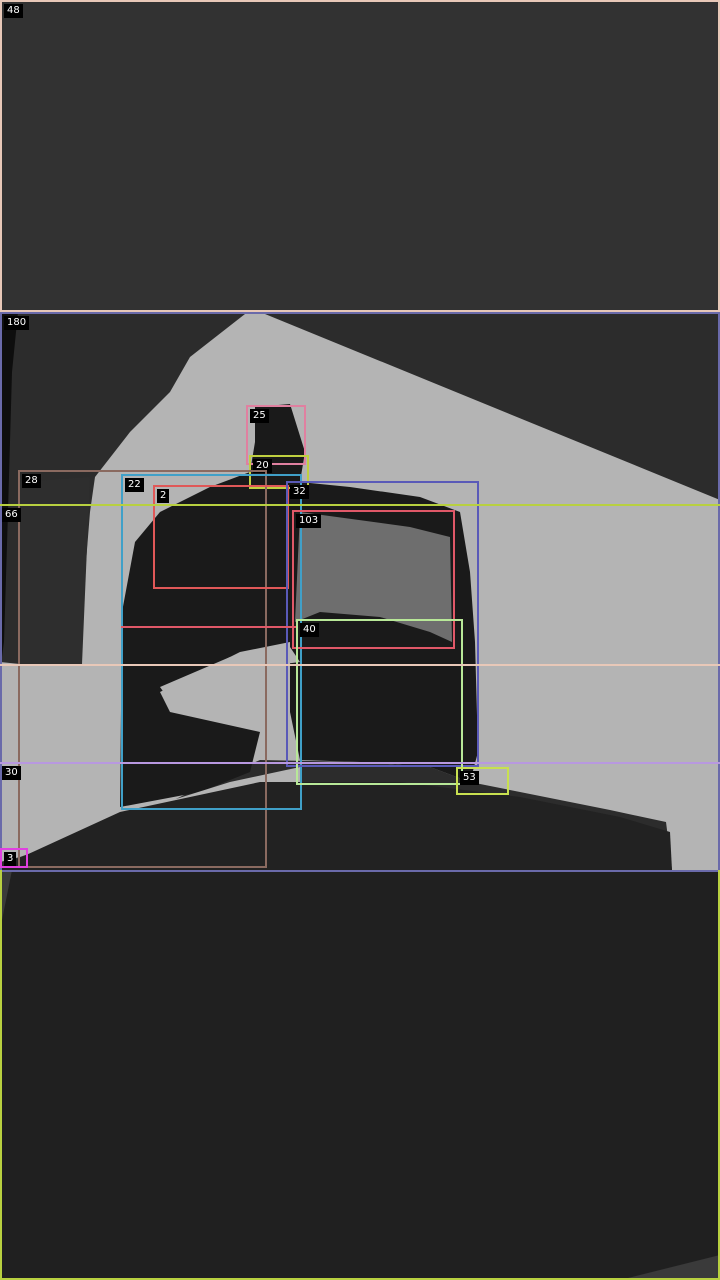  What do you see at coordinates (17, 323) in the screenshot?
I see `region-label-180: 180` at bounding box center [17, 323].